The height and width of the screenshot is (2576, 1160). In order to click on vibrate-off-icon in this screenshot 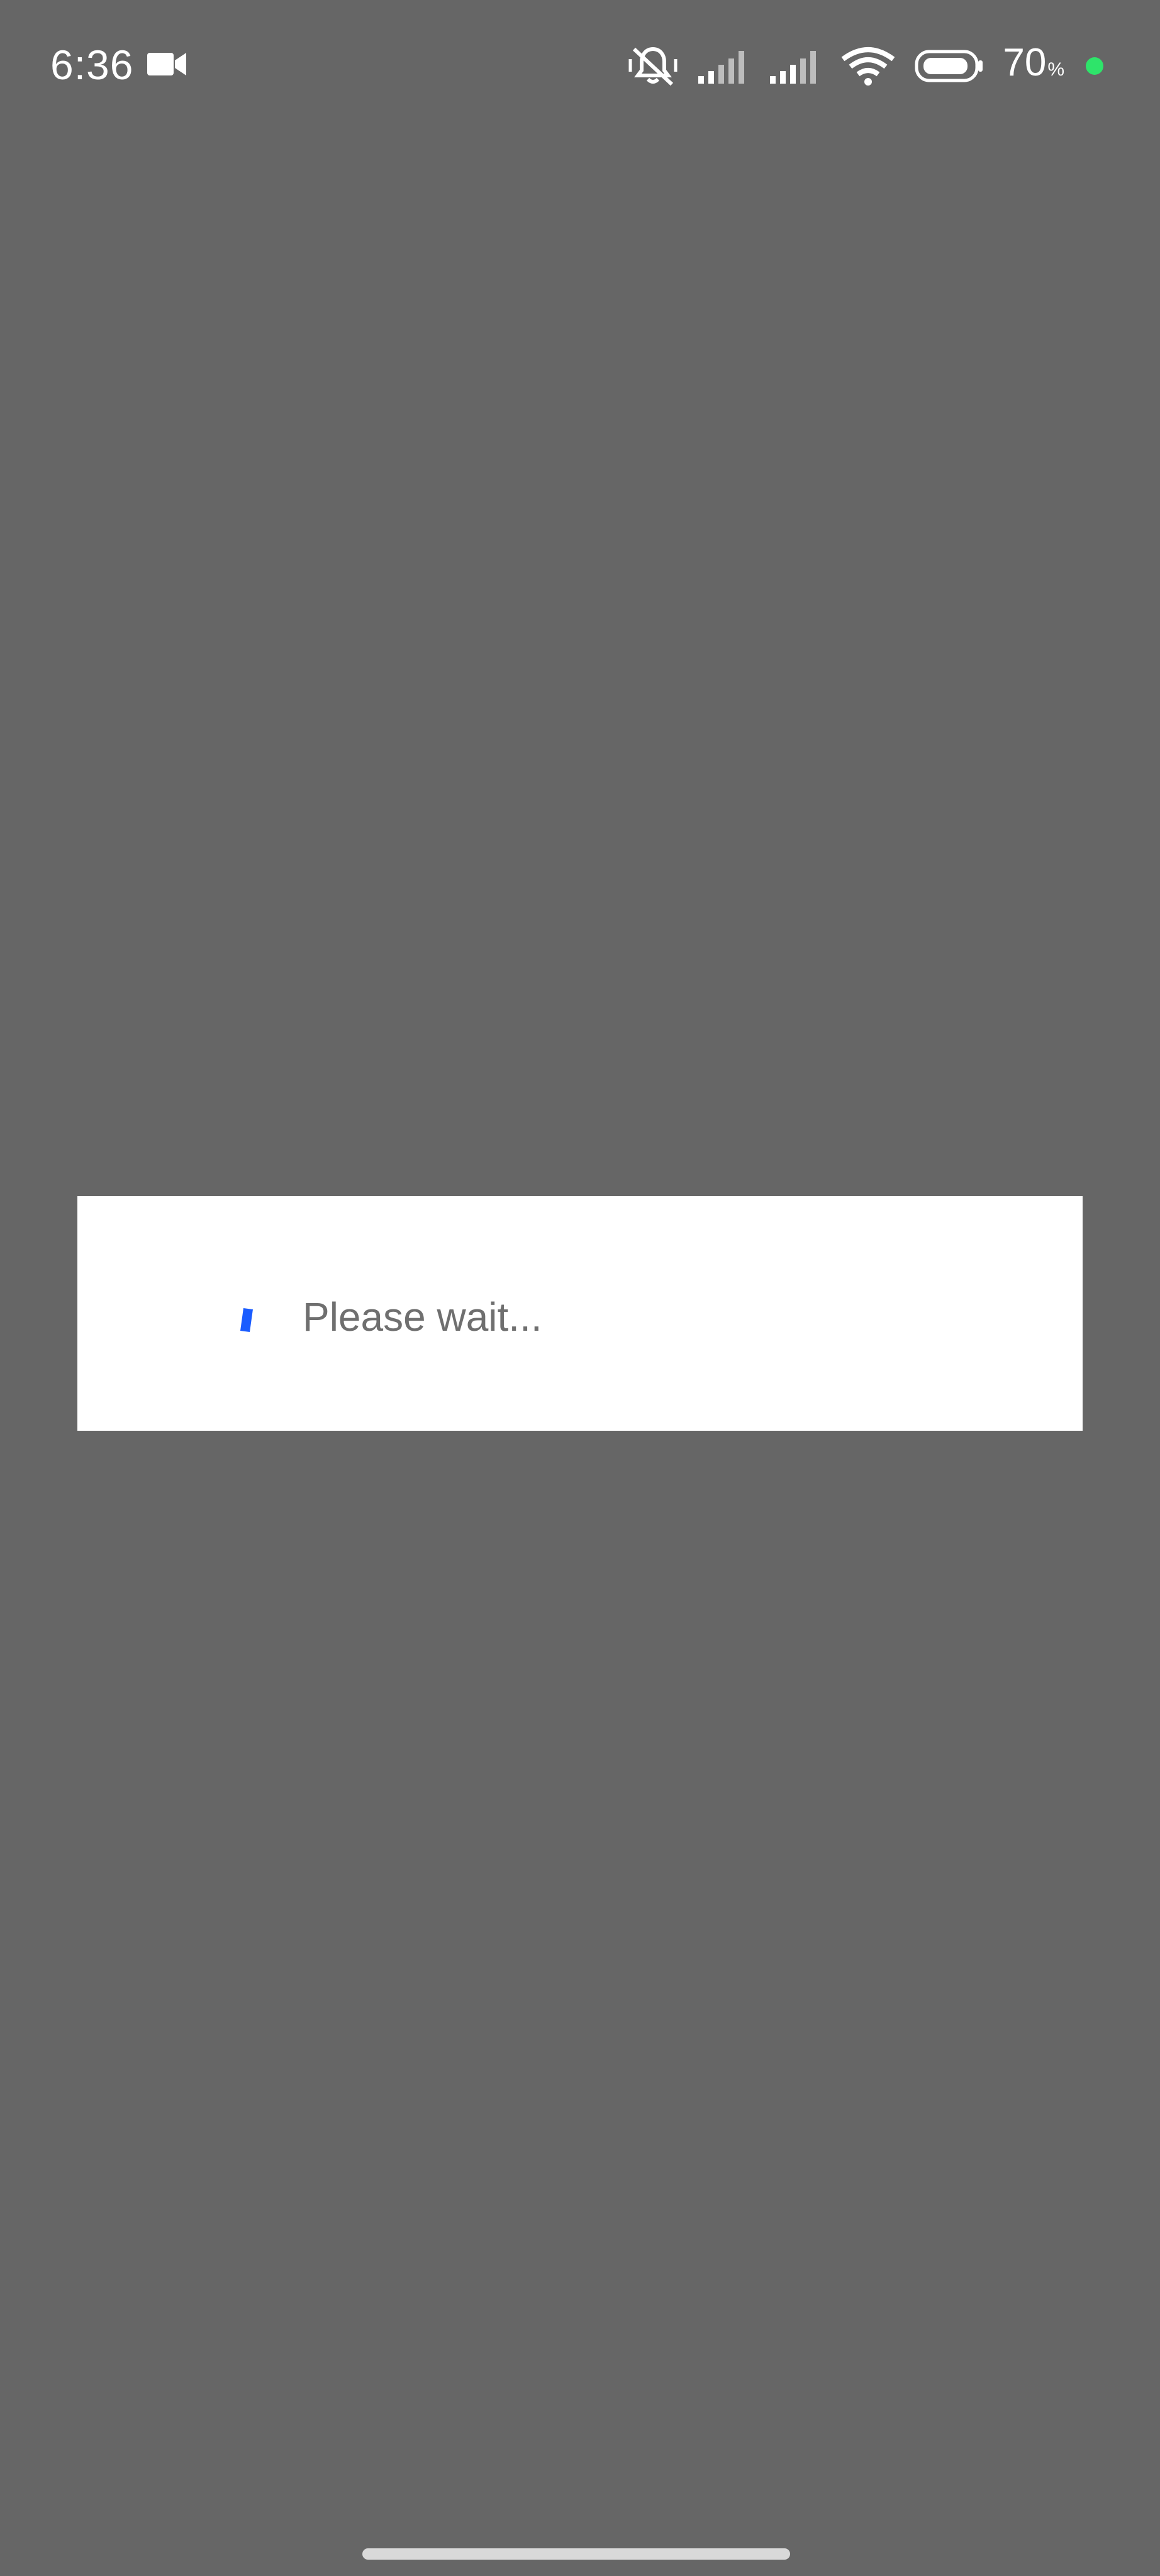, I will do `click(653, 66)`.